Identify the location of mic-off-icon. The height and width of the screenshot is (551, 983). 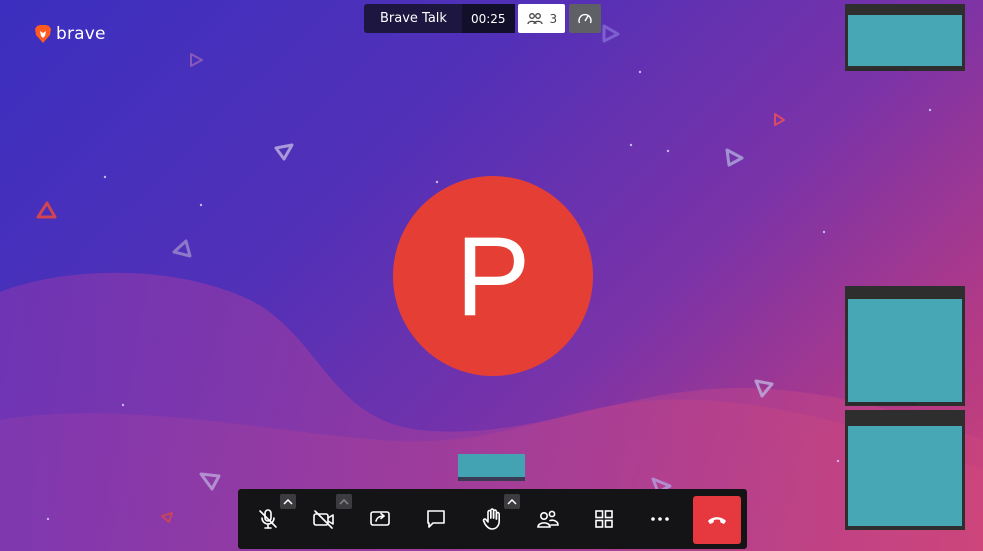
(268, 519).